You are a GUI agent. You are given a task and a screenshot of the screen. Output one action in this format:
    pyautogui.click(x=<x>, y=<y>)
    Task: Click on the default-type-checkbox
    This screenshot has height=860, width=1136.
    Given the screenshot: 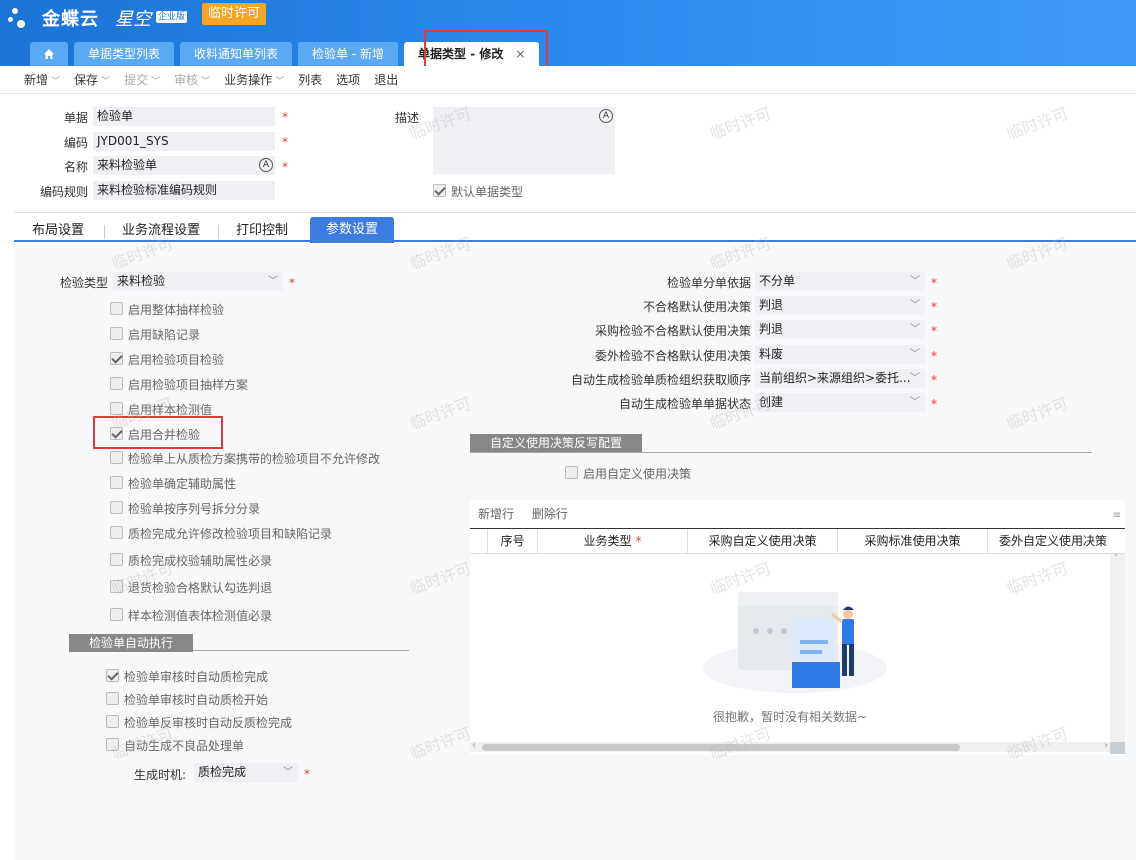 What is the action you would take?
    pyautogui.click(x=439, y=190)
    